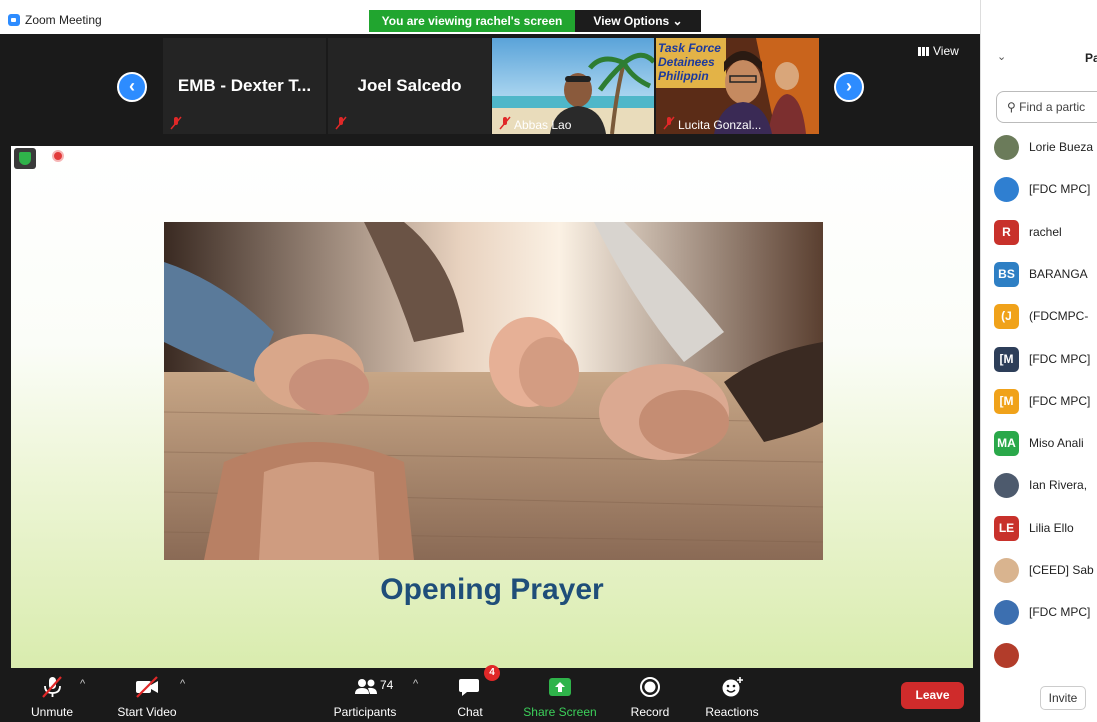  What do you see at coordinates (132, 87) in the screenshot?
I see `gallery-prev-button: ‹` at bounding box center [132, 87].